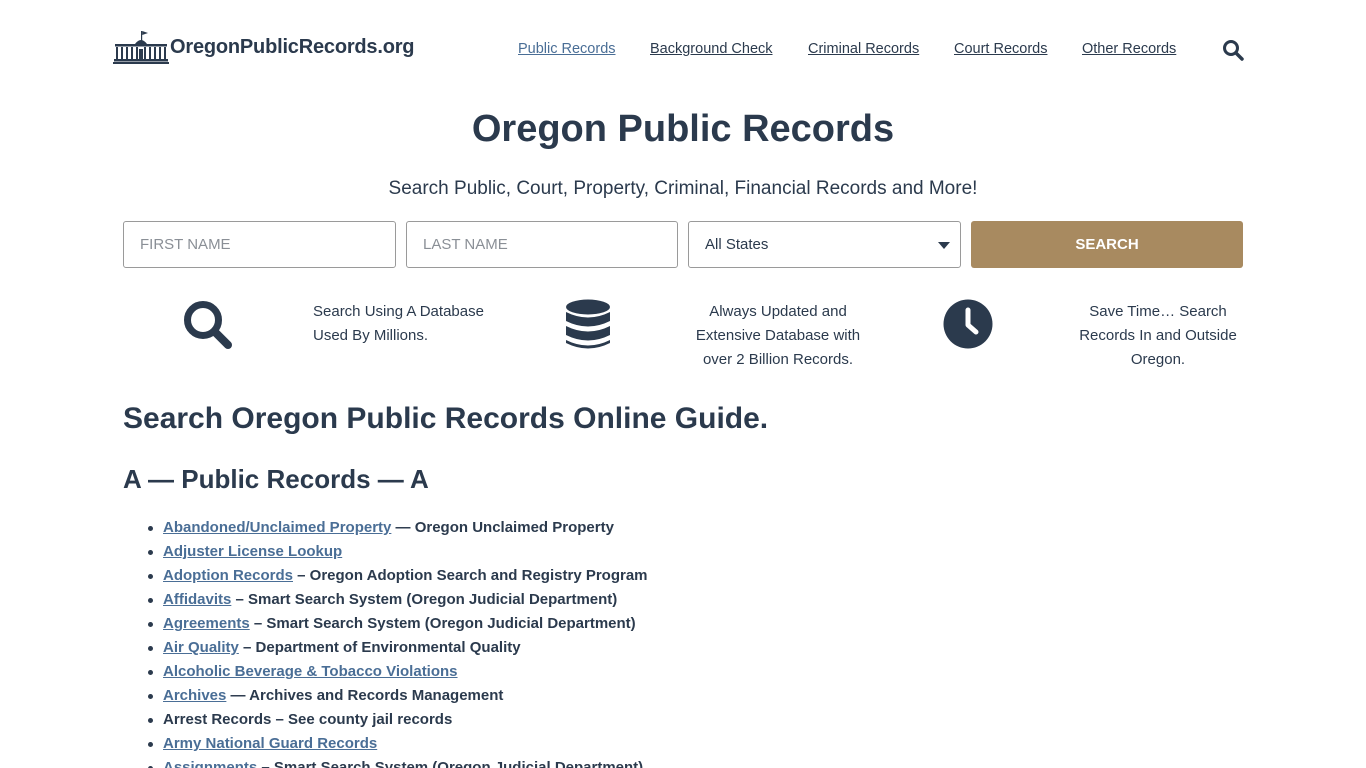  Describe the element at coordinates (944, 245) in the screenshot. I see `chevron-down-icon` at that location.